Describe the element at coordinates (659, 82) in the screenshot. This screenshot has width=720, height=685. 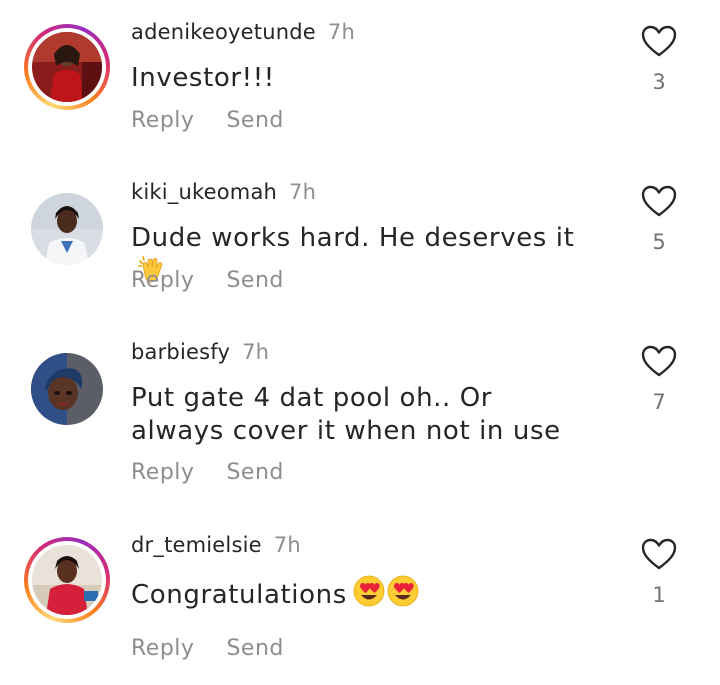
I see `like-count: 3` at that location.